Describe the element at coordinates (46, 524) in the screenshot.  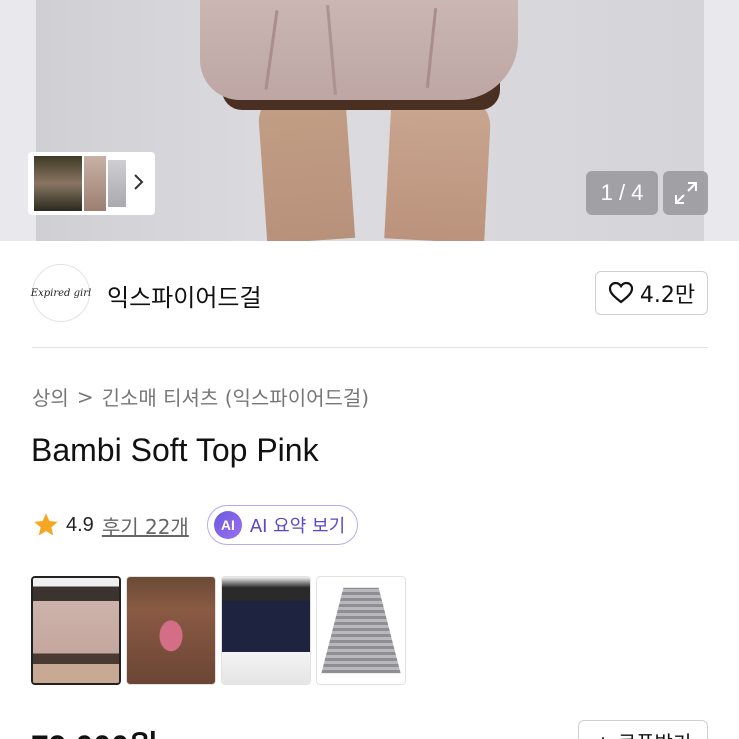
I see `star-icon` at that location.